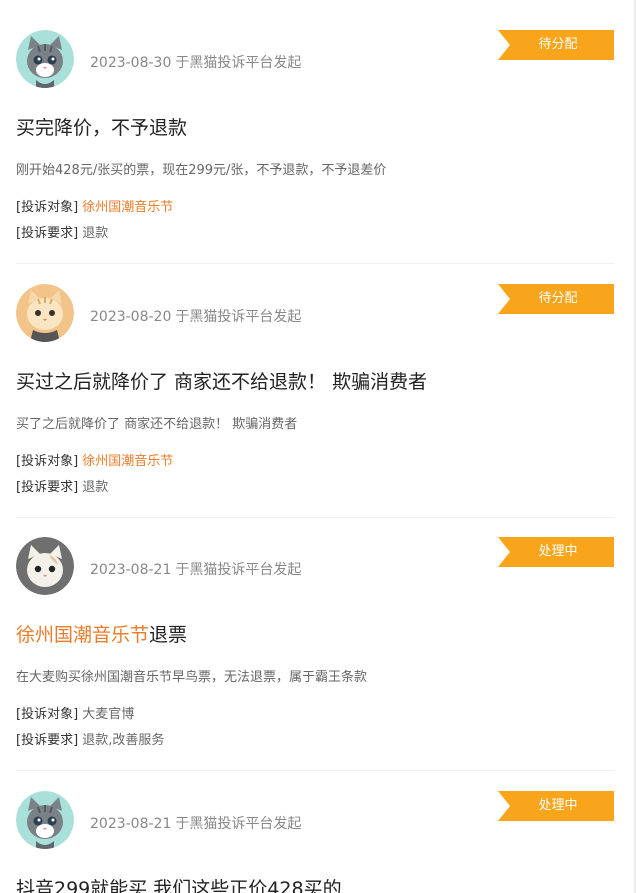 The image size is (636, 893). Describe the element at coordinates (157, 424) in the screenshot. I see `complaint-description: 买了之后就降价了 商家还不给退款！ 欺骗消费者` at that location.